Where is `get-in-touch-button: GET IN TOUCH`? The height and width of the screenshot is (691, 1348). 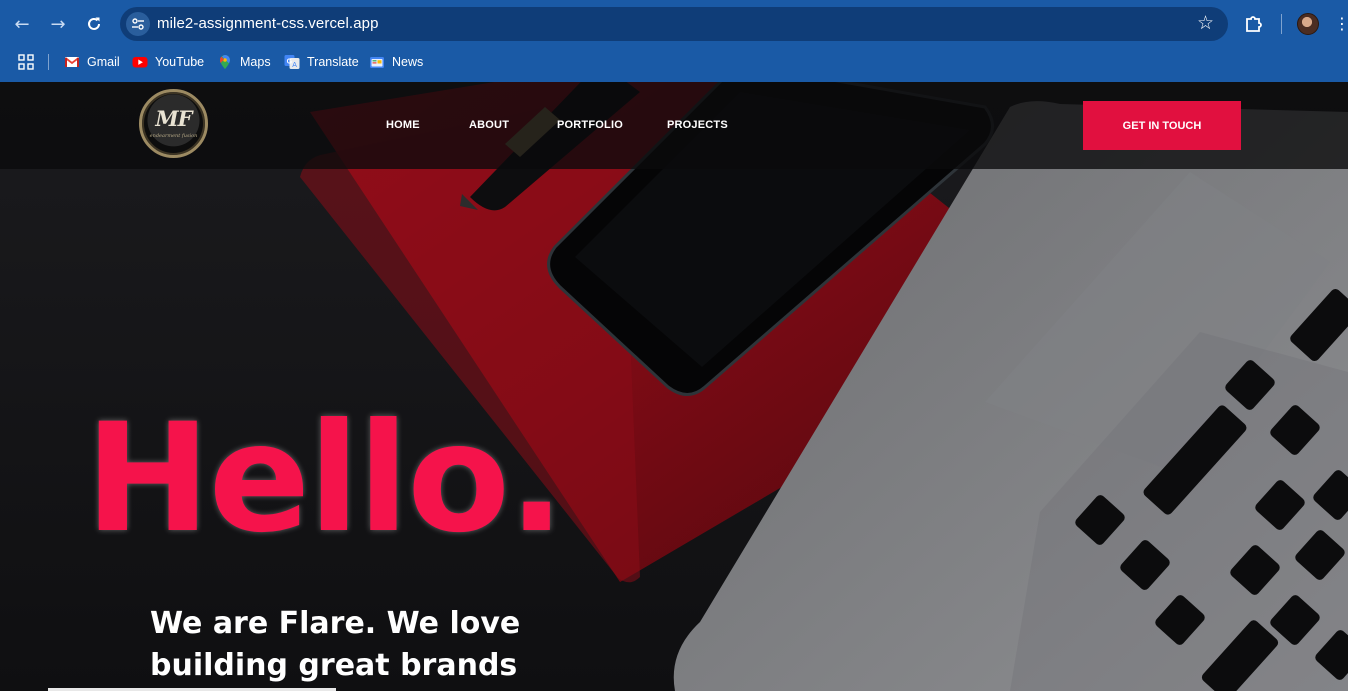 get-in-touch-button: GET IN TOUCH is located at coordinates (1162, 125).